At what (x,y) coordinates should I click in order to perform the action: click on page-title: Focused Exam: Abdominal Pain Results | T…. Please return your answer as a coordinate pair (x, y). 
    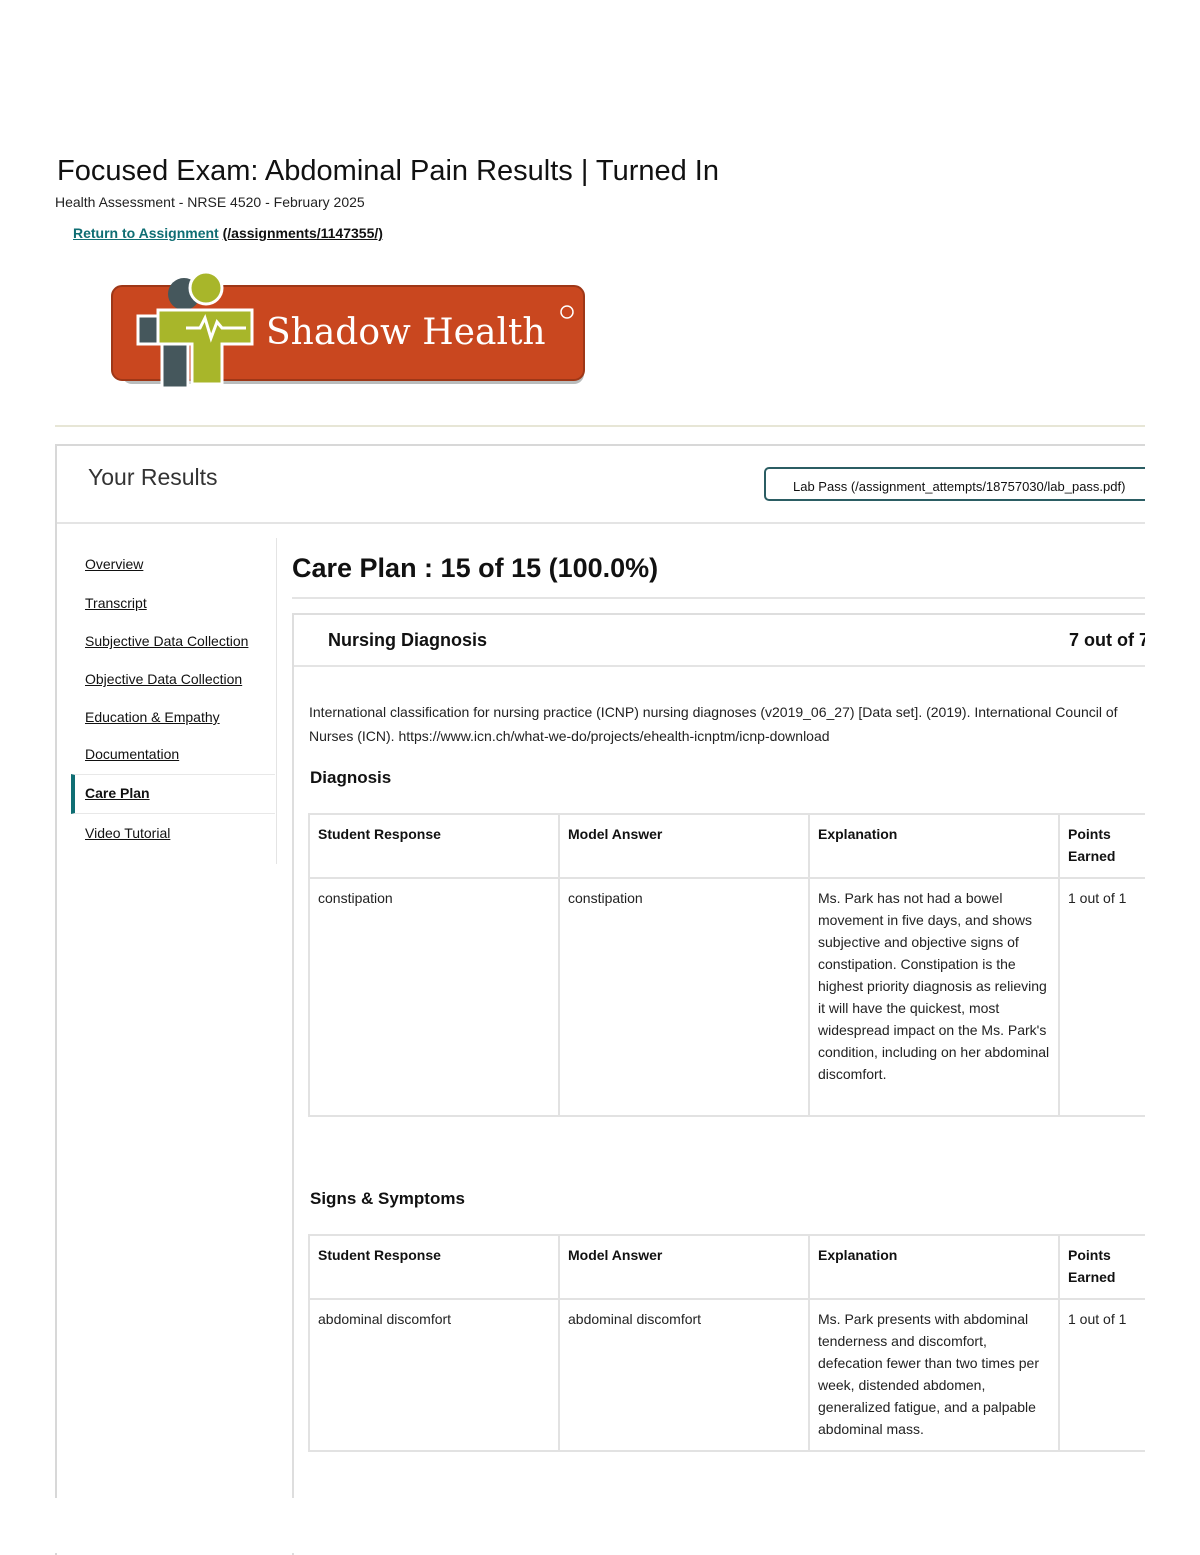
    Looking at the image, I should click on (388, 171).